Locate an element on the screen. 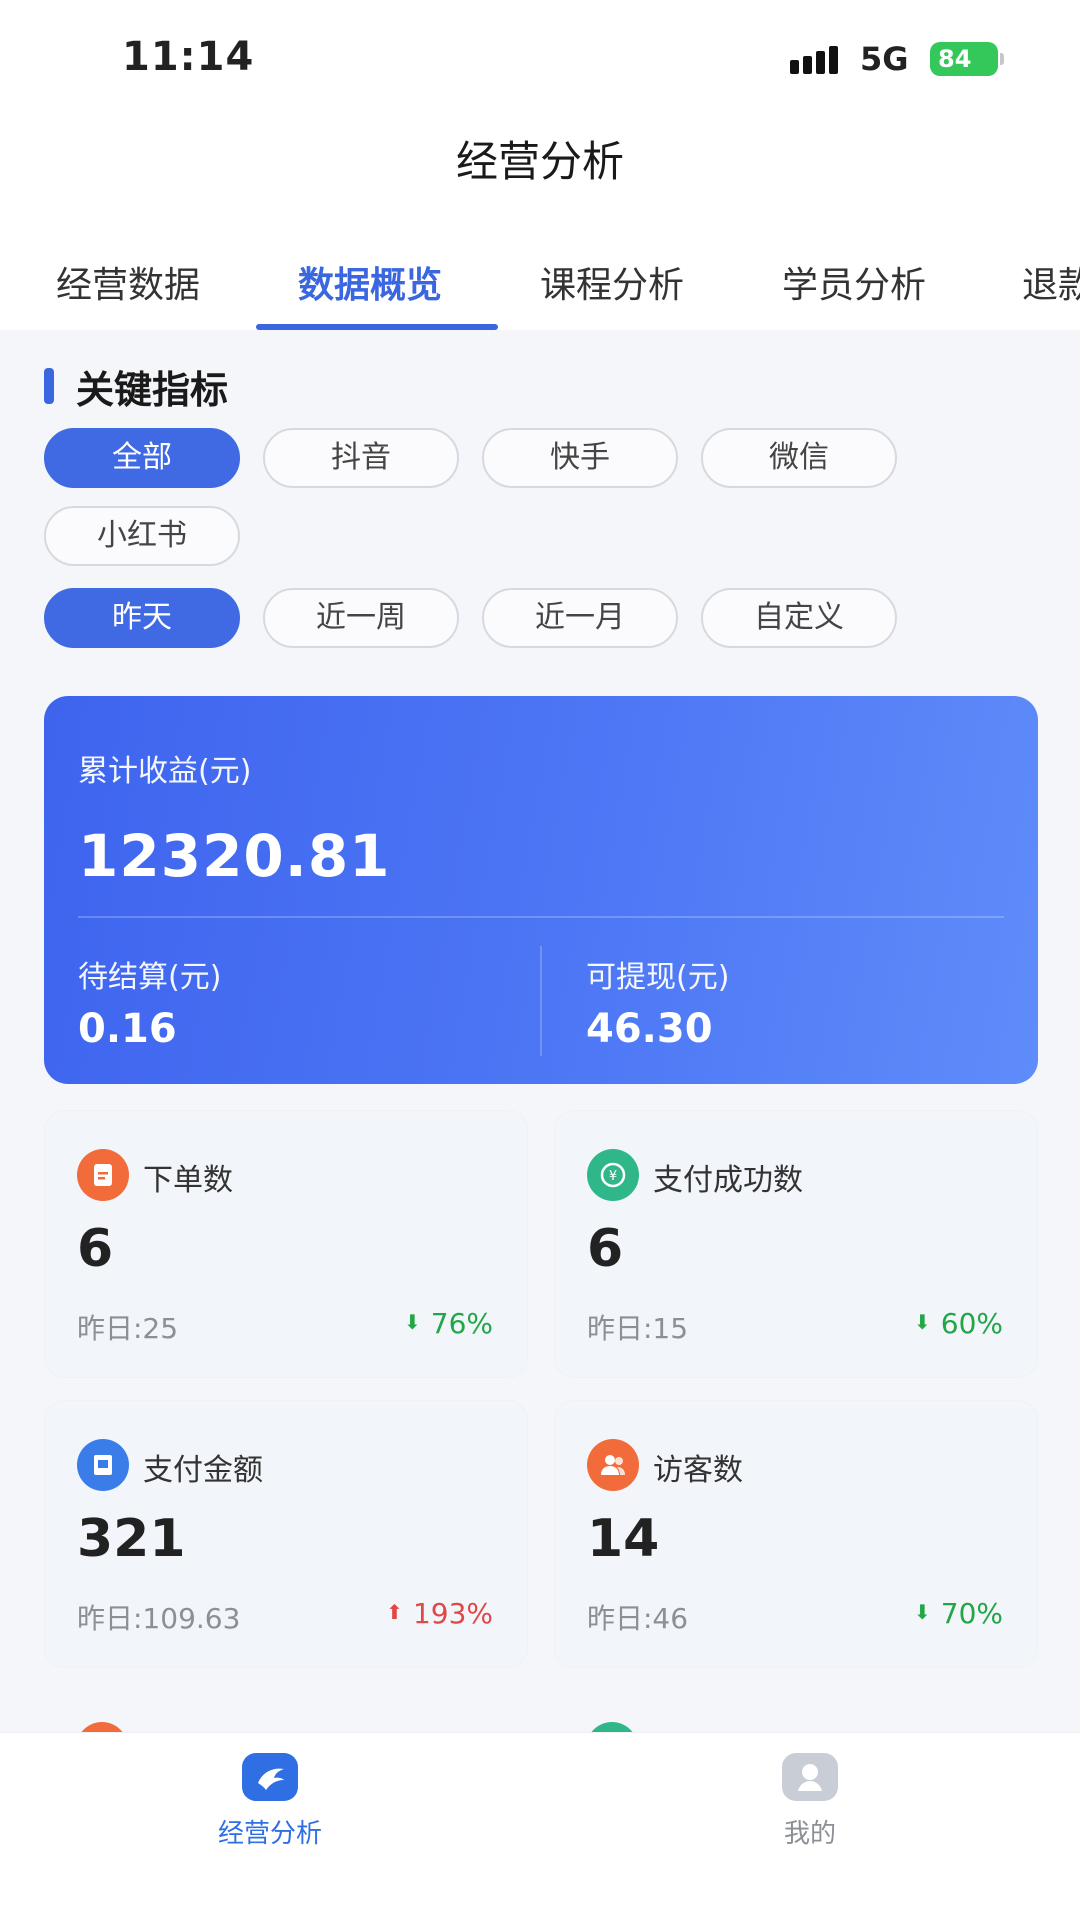 The image size is (1080, 1920). metric-yesterday: 昨日:25 is located at coordinates (128, 1328).